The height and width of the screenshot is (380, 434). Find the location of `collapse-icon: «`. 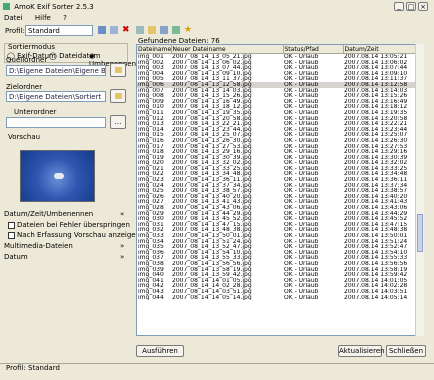

collapse-icon: « is located at coordinates (122, 214).